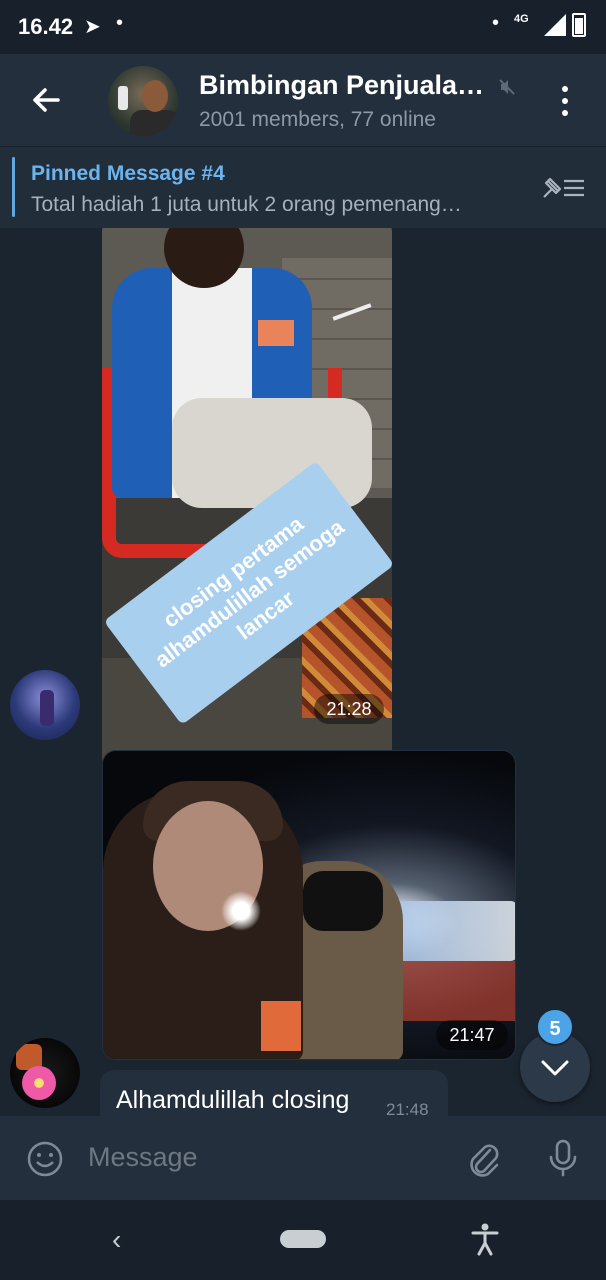 The image size is (606, 1280). I want to click on emoji-icon, so click(45, 1159).